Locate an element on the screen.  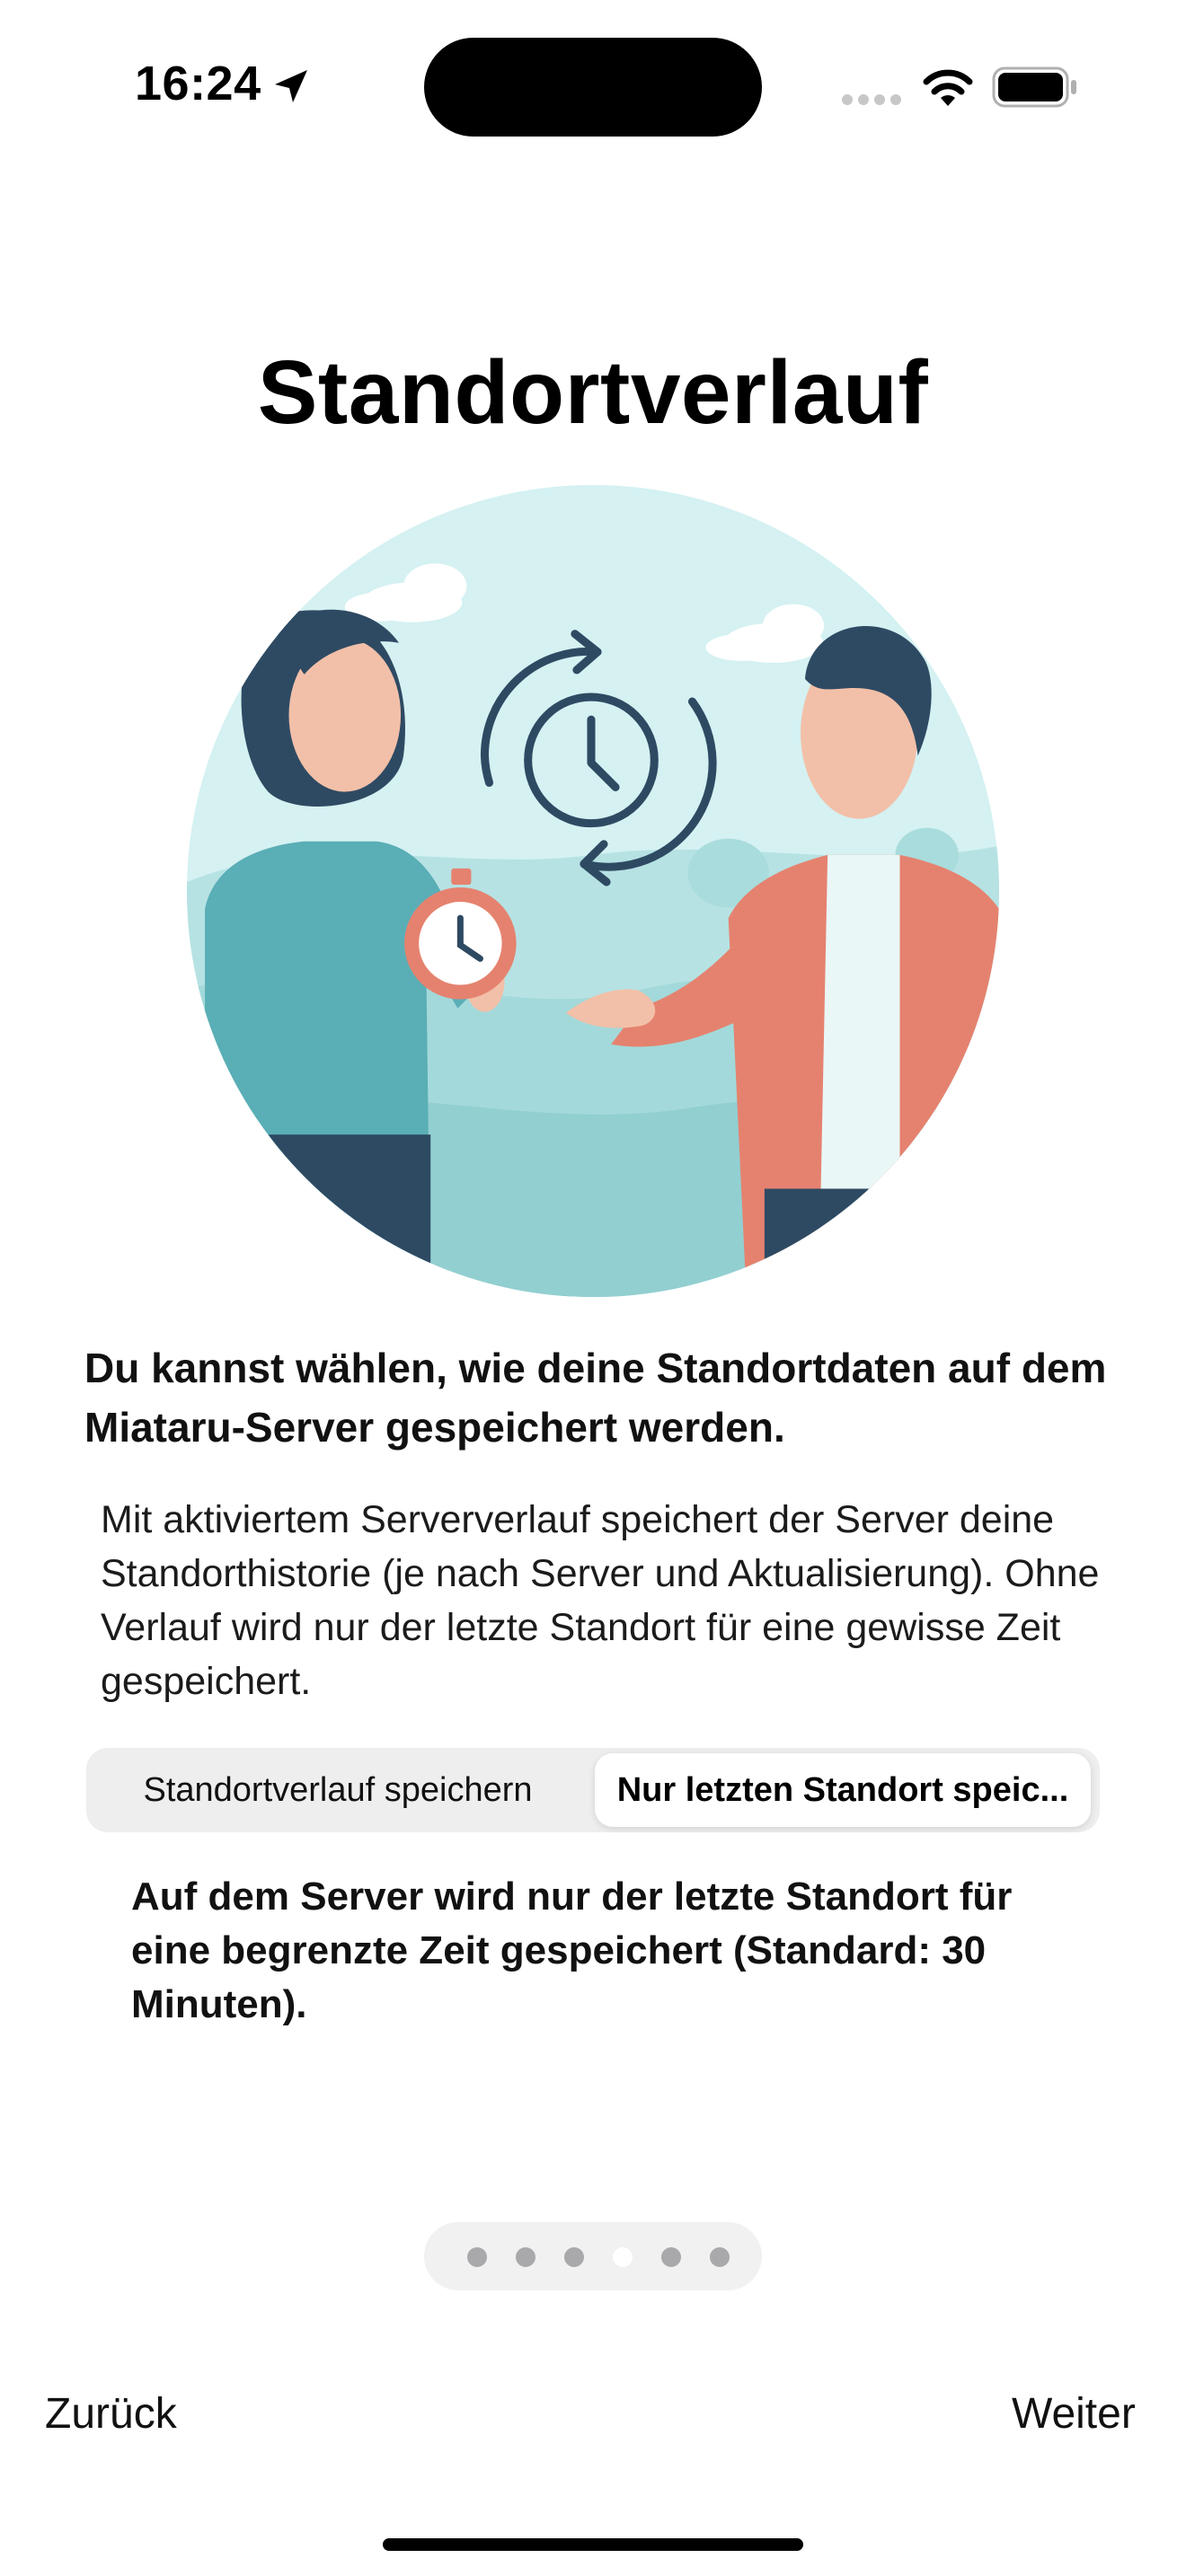
location-arrow-icon is located at coordinates (291, 86).